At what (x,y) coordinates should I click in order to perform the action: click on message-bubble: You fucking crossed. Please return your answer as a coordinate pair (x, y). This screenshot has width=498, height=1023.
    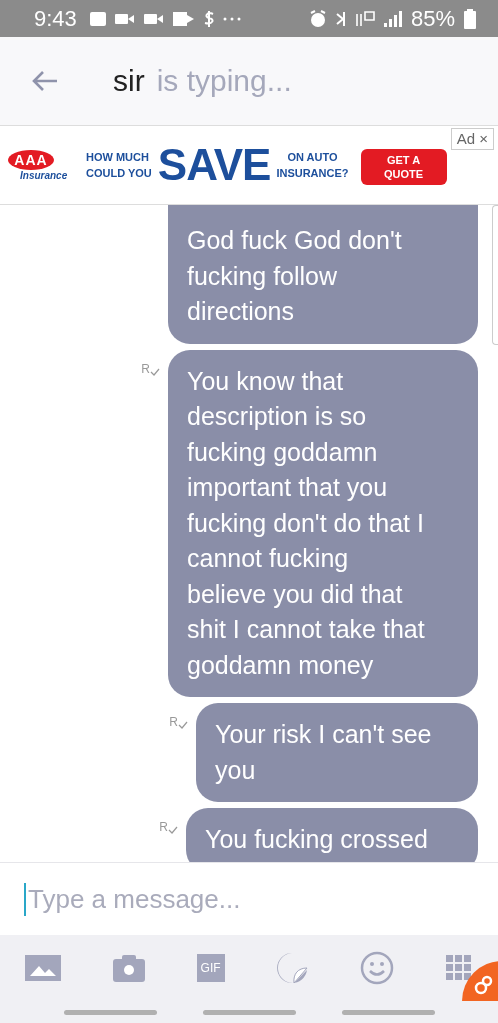
    Looking at the image, I should click on (332, 835).